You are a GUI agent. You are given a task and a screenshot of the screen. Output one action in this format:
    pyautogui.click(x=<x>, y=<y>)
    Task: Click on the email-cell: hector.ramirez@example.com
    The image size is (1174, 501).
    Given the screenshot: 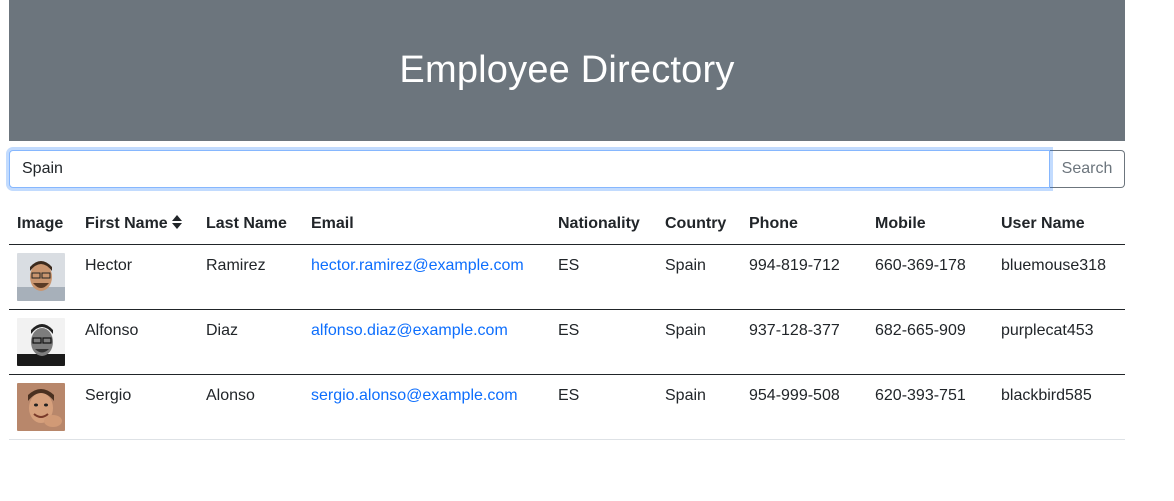 What is the action you would take?
    pyautogui.click(x=426, y=277)
    